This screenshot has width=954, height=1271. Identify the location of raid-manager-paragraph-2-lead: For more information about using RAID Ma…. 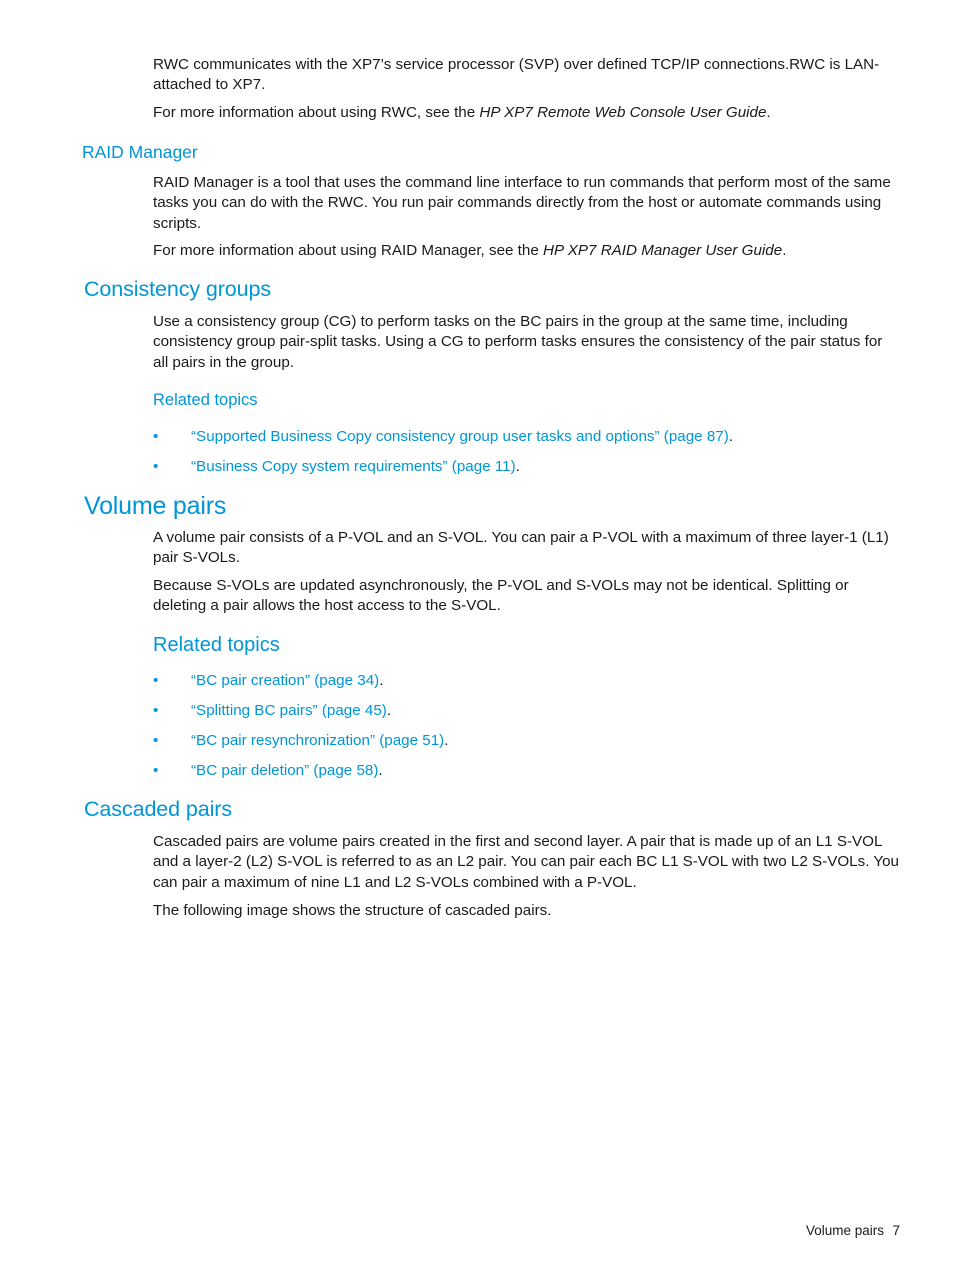
(348, 250).